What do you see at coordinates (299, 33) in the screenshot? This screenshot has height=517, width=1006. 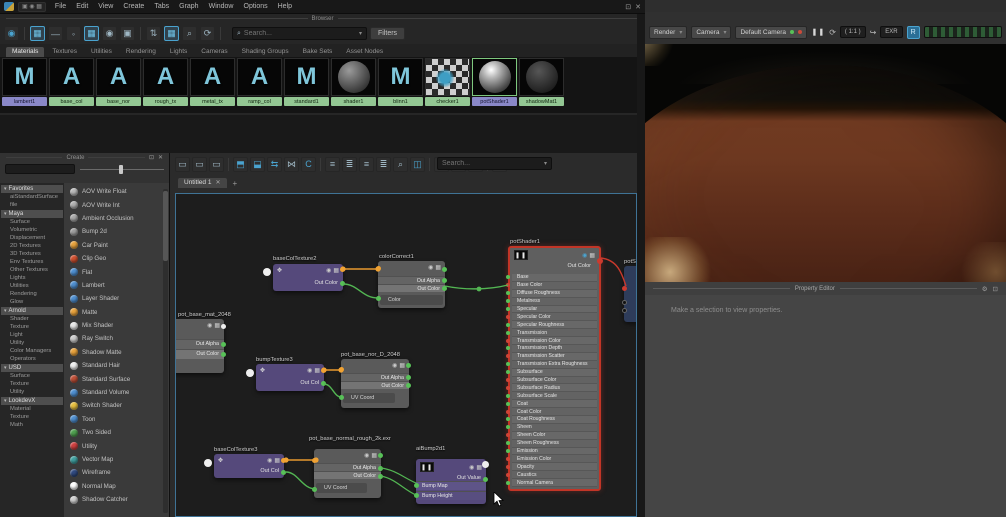 I see `browser-search: ⌕ ▾` at bounding box center [299, 33].